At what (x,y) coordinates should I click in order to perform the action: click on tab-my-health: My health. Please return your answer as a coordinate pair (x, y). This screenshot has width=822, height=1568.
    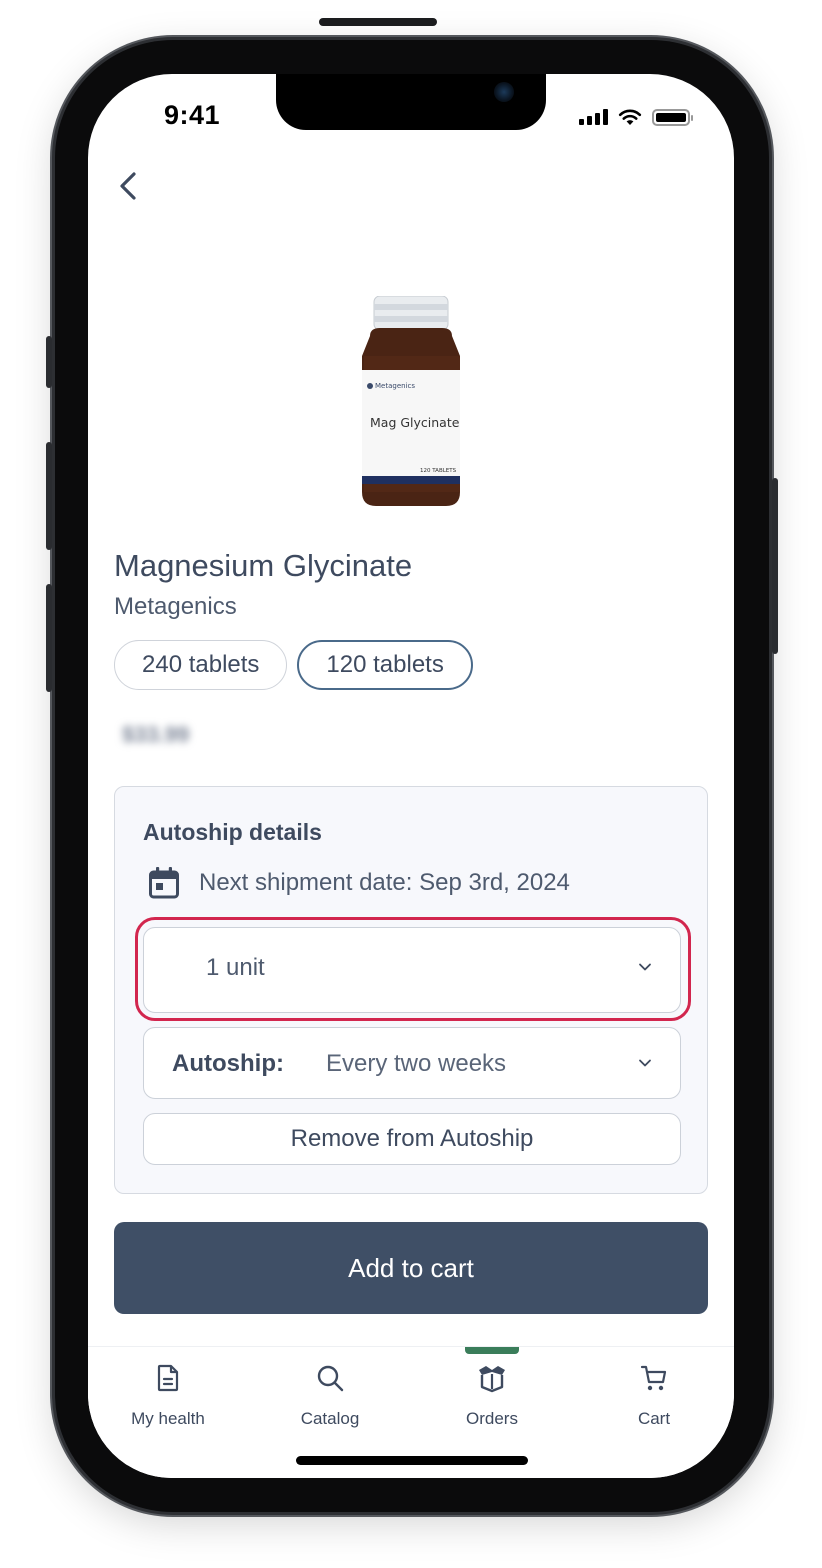
    Looking at the image, I should click on (168, 1397).